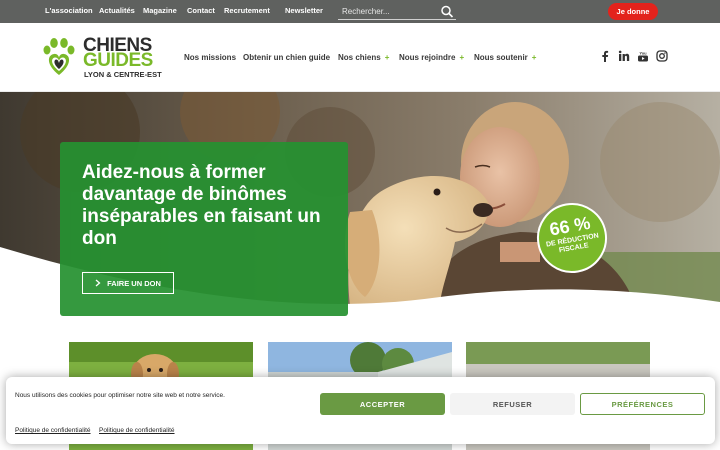  Describe the element at coordinates (427, 57) in the screenshot. I see `nav-item-label: Nous rejoindre` at that location.